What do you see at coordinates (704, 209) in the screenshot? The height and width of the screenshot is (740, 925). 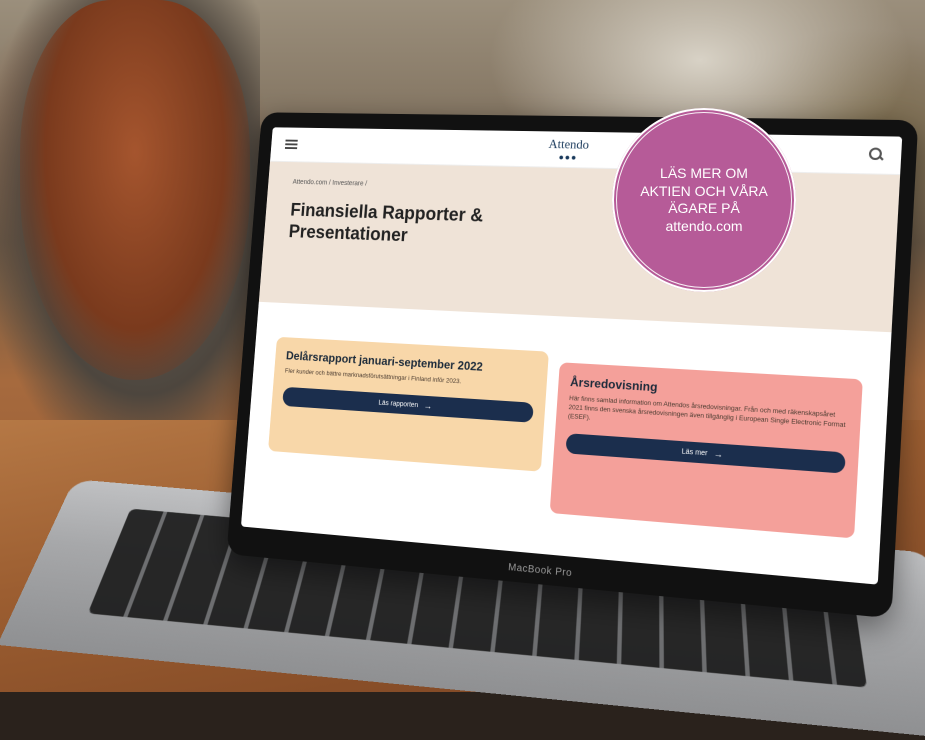 I see `promo-line-3: ÄGARE PÅ` at bounding box center [704, 209].